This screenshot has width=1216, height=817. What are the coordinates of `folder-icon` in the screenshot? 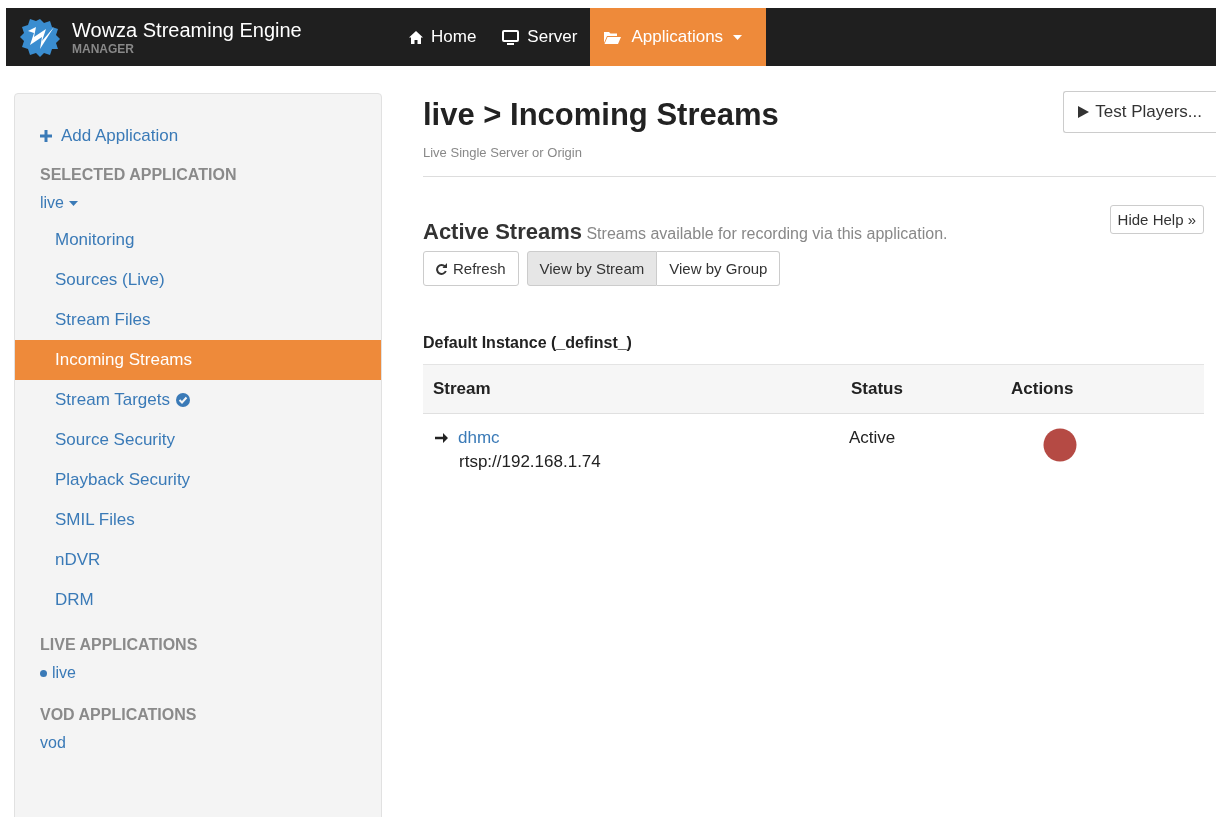 It's located at (613, 37).